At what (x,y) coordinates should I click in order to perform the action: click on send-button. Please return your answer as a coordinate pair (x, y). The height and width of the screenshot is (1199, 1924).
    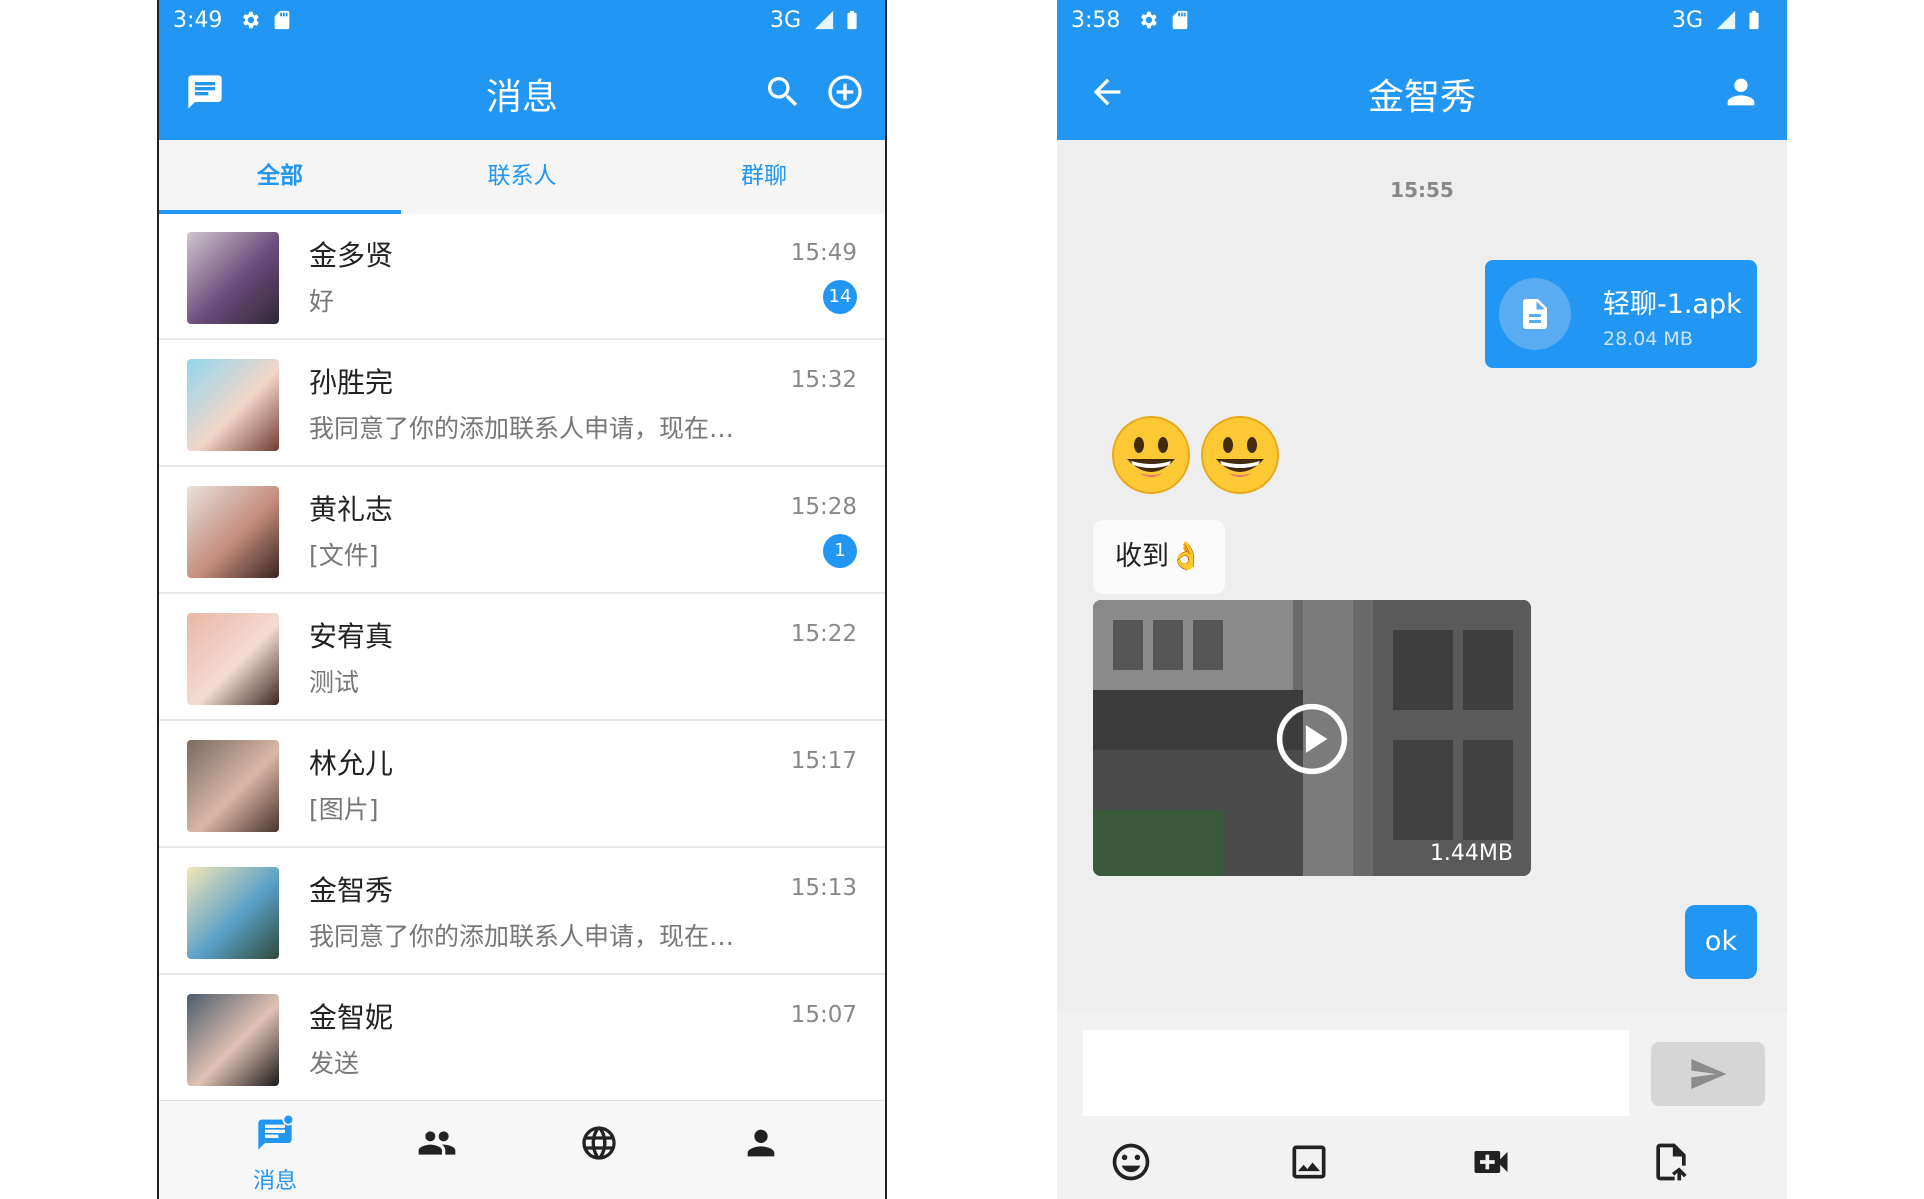
    Looking at the image, I should click on (1708, 1074).